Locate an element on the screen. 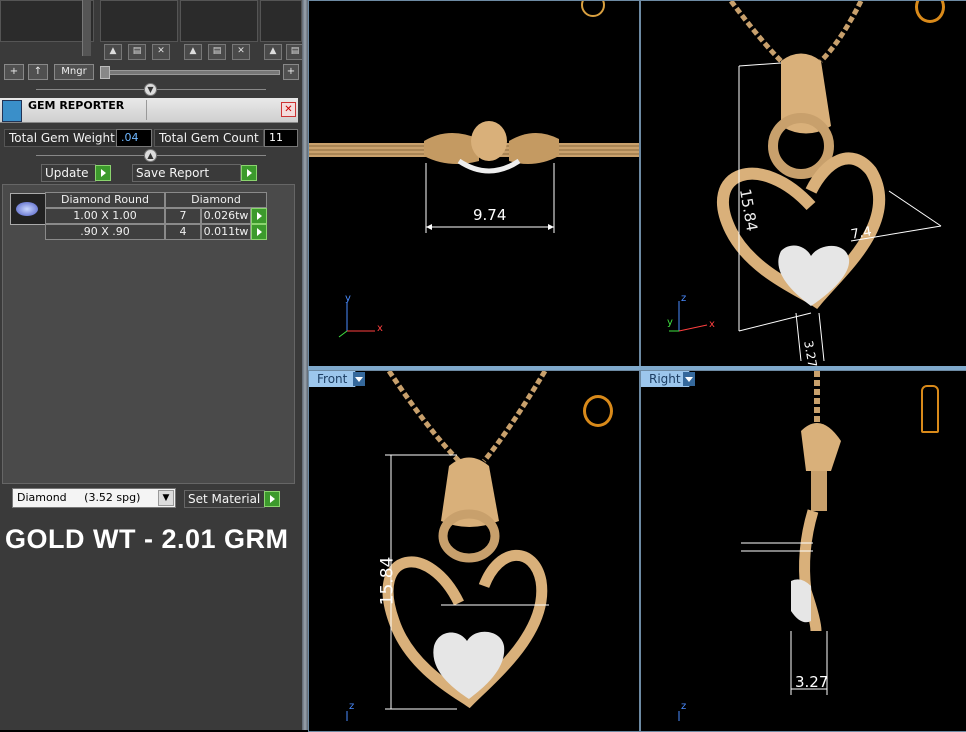 This screenshot has height=732, width=966. save-report-go-icon is located at coordinates (249, 173).